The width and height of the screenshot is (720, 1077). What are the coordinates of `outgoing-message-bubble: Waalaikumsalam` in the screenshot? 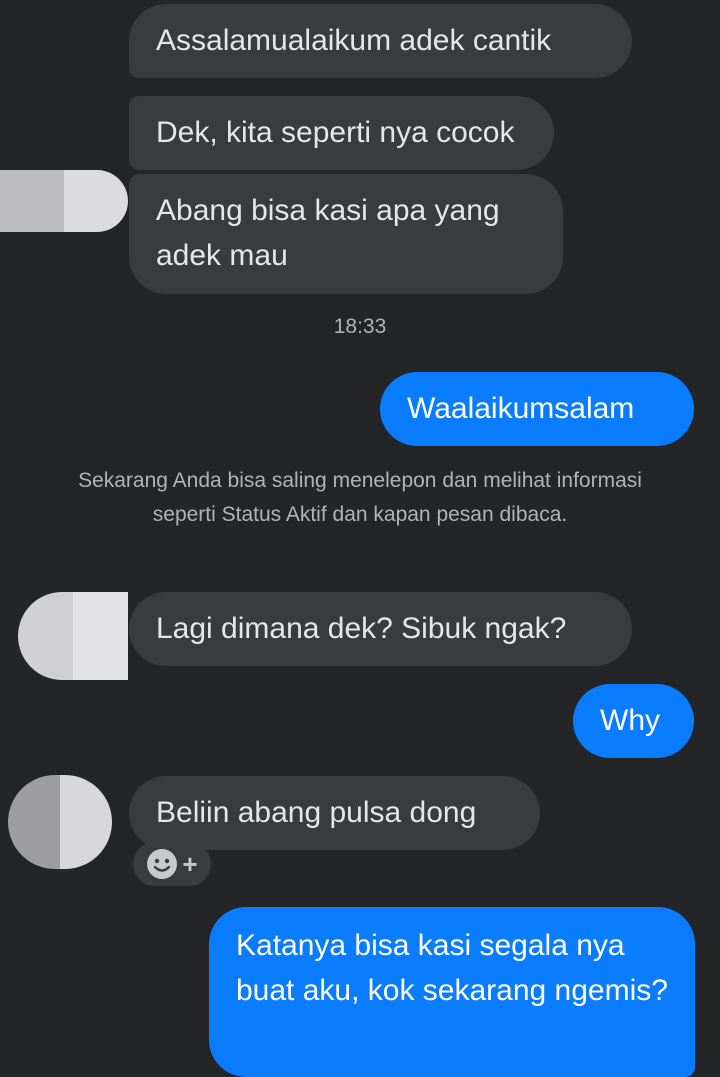 It's located at (537, 409).